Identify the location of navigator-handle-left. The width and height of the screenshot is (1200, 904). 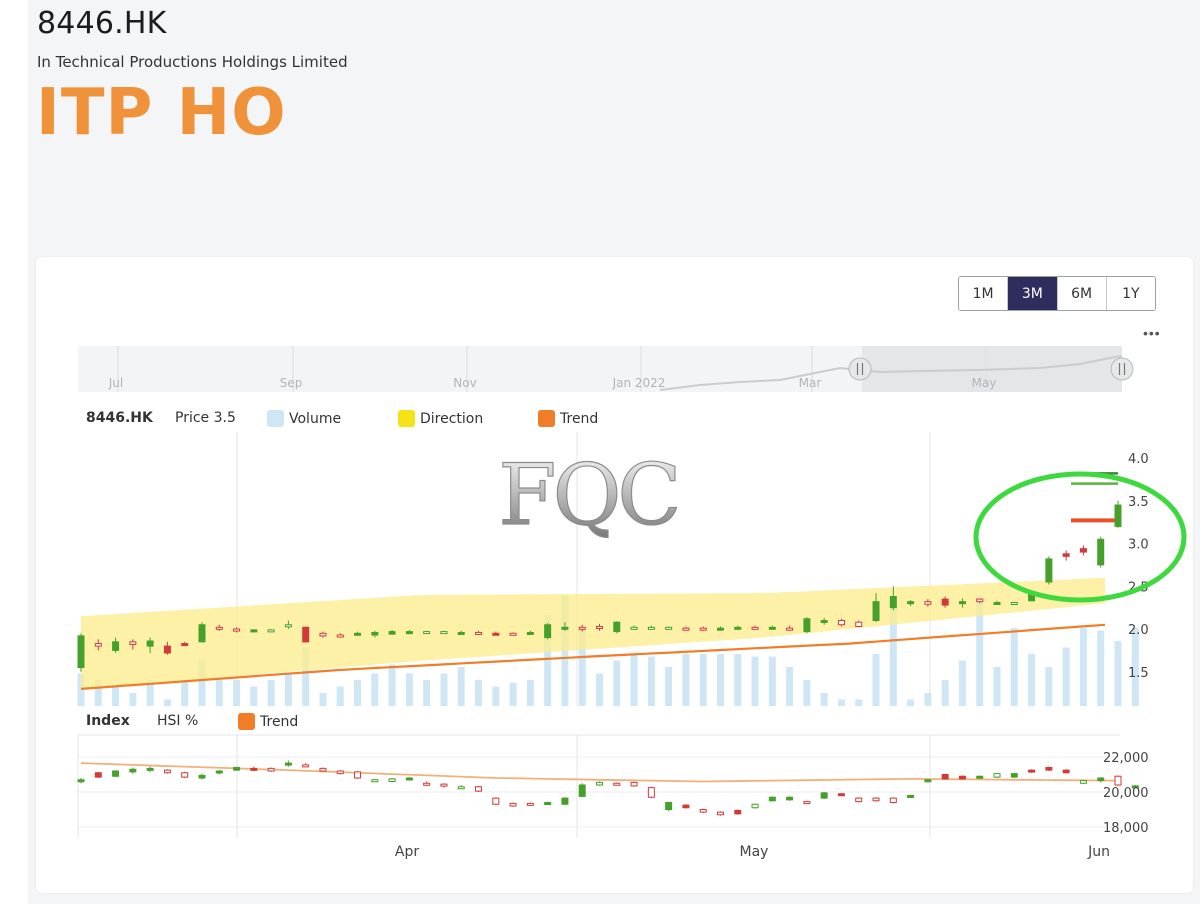
(860, 369).